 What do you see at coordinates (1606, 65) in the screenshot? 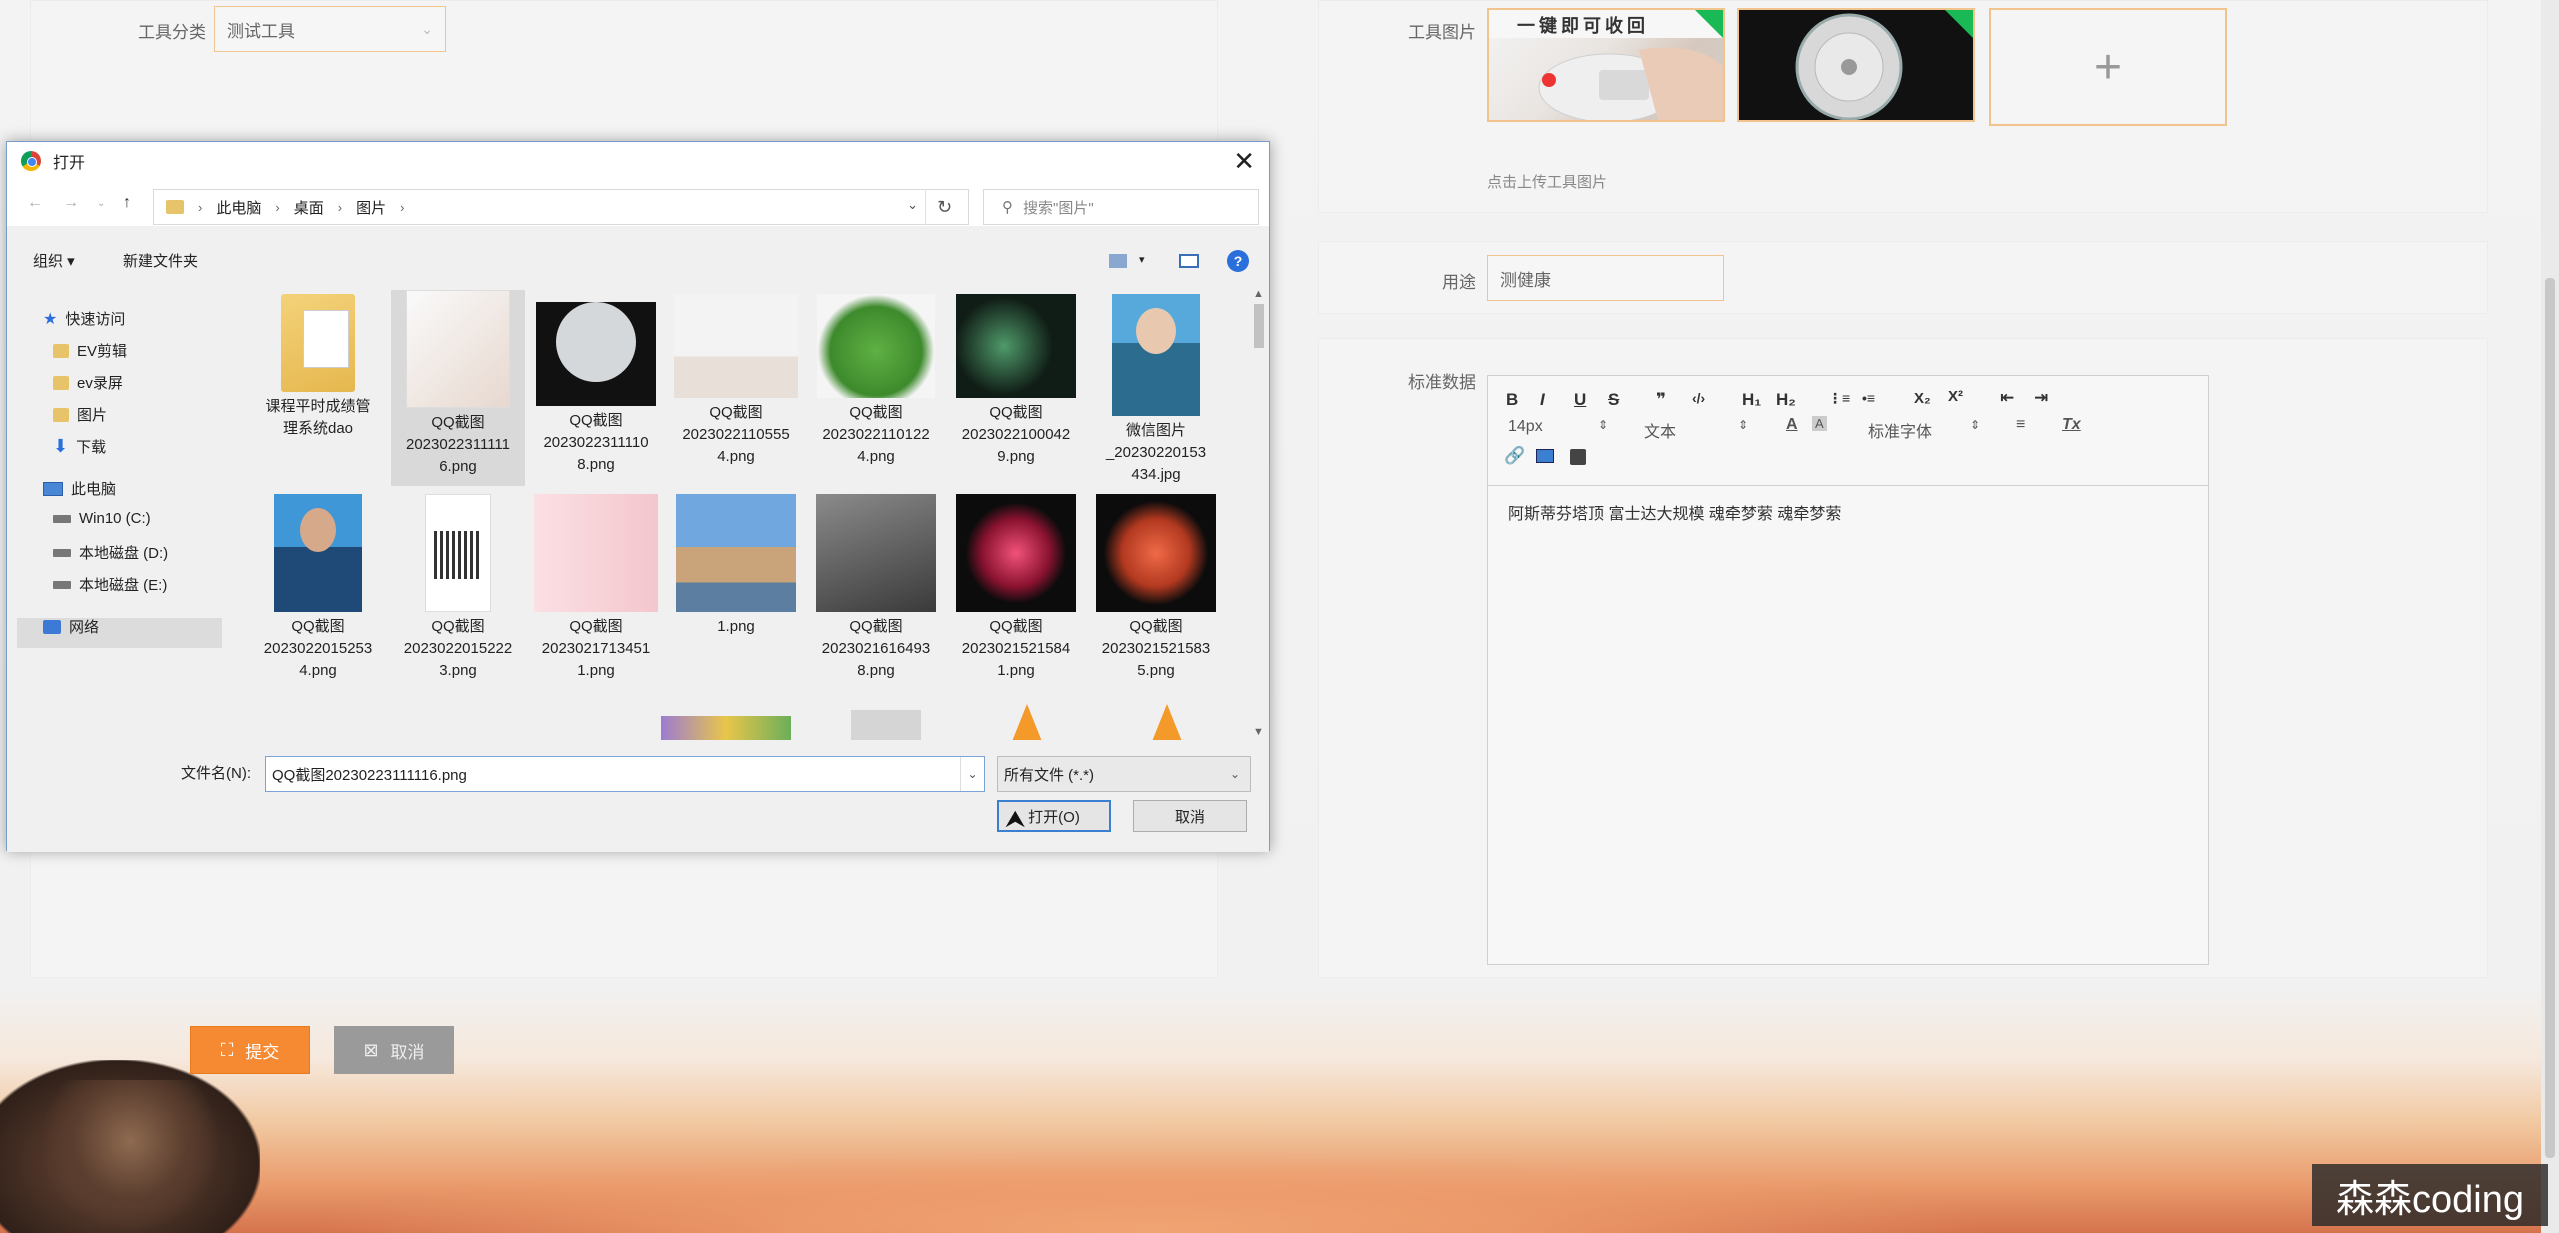
I see `tool-image-1: 一键即可收回` at bounding box center [1606, 65].